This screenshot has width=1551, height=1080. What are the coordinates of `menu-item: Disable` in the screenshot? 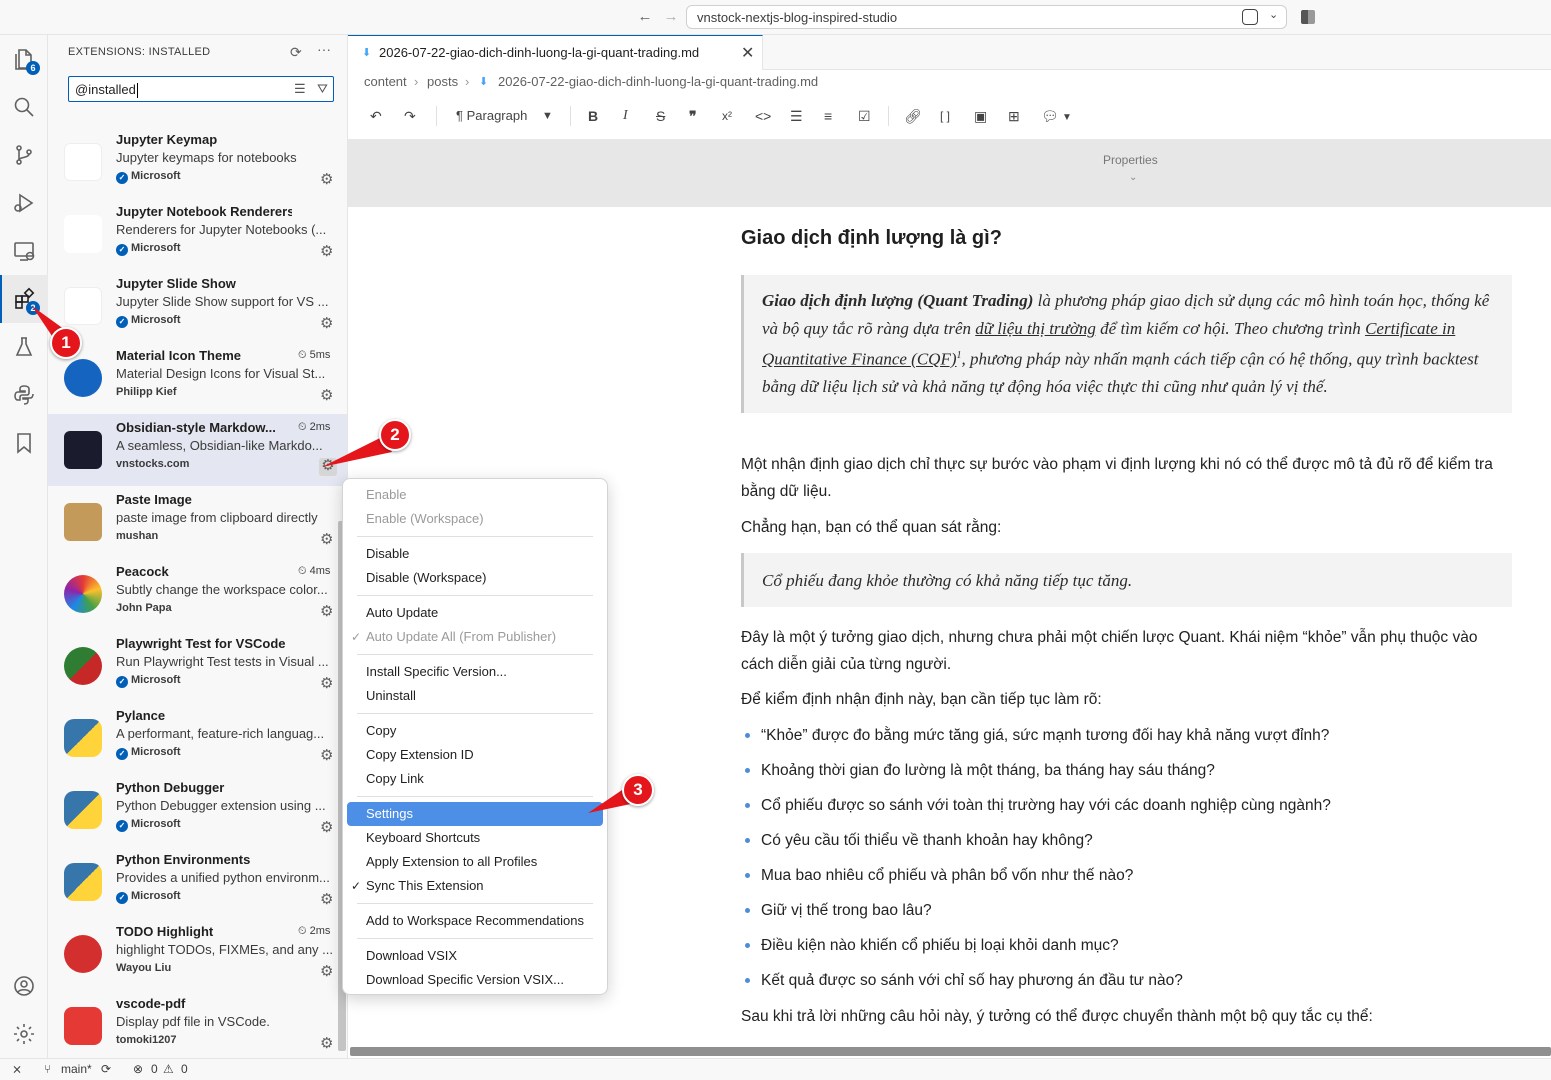 It's located at (475, 554).